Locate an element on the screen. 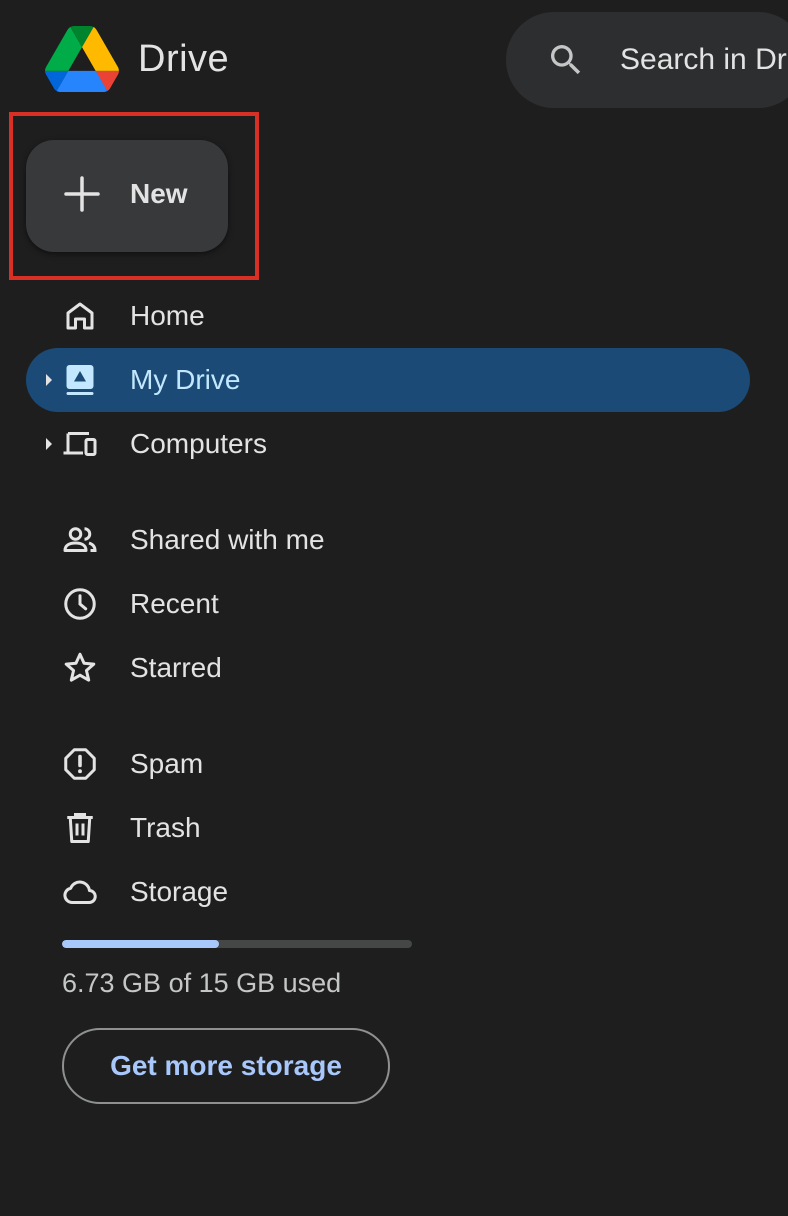 This screenshot has width=788, height=1216. sidebar-item-label: Recent is located at coordinates (174, 603).